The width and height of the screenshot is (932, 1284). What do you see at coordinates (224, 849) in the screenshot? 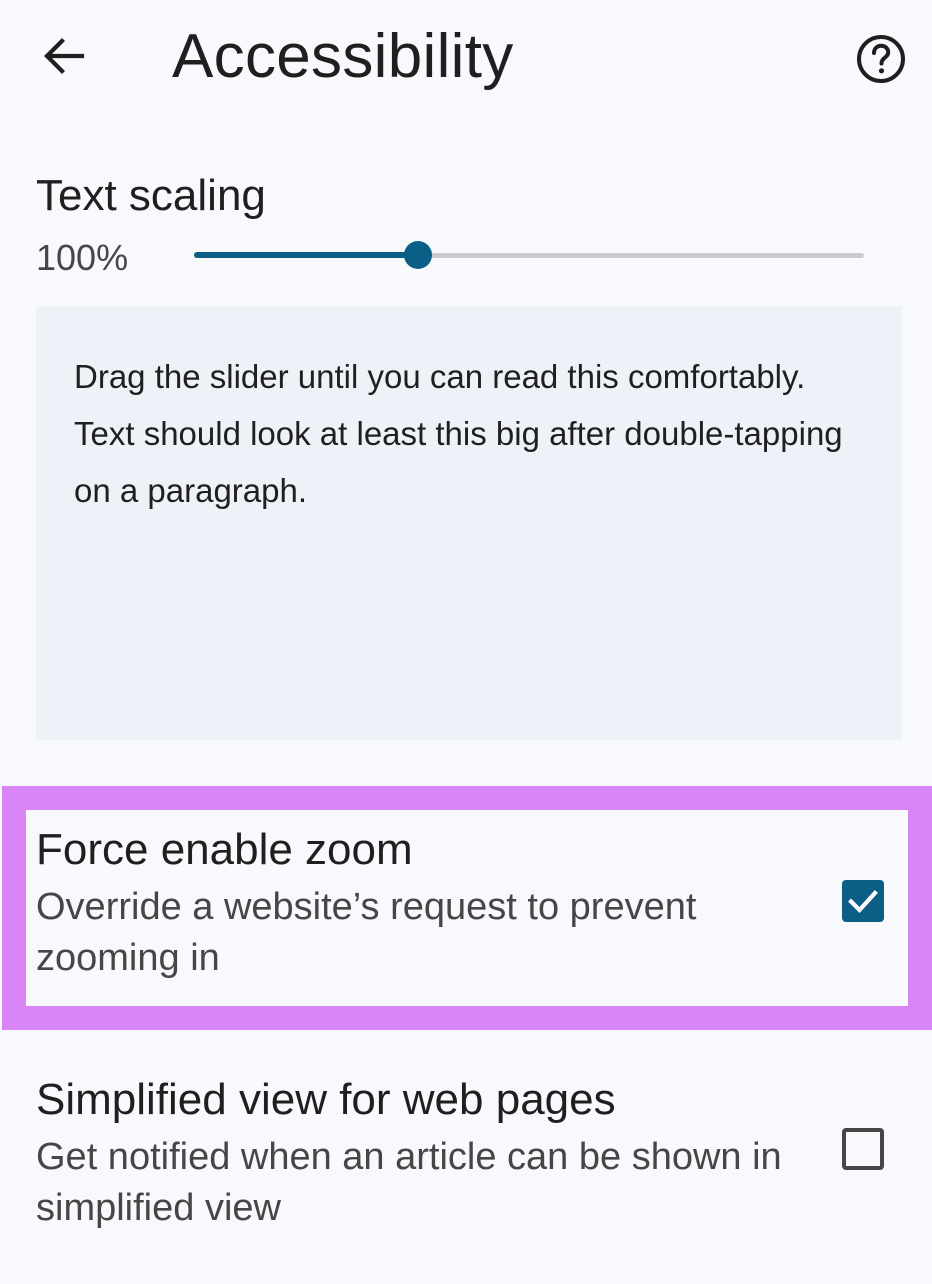
I see `pref-title: Force enable zoom` at bounding box center [224, 849].